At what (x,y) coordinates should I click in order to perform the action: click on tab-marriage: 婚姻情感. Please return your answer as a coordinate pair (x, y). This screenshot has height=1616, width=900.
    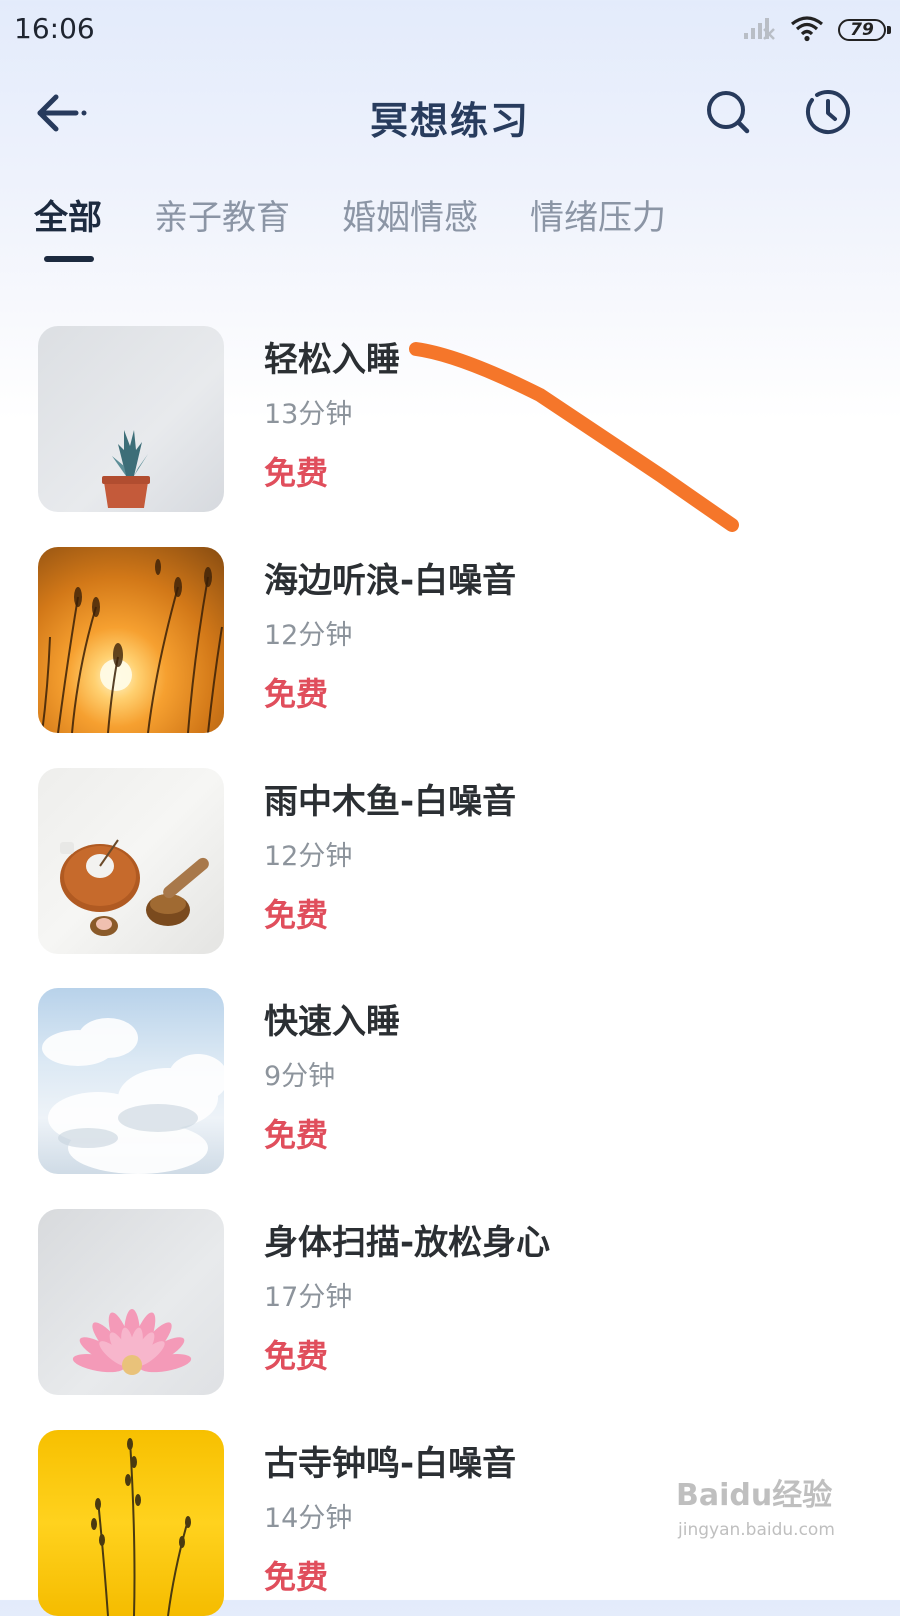
    Looking at the image, I should click on (410, 230).